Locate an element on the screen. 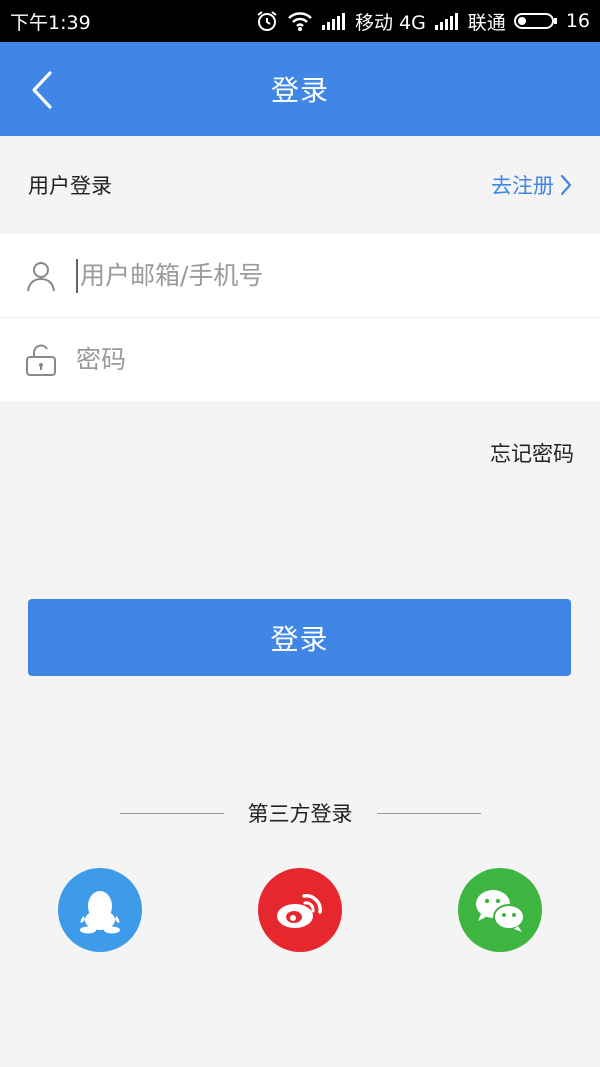 The height and width of the screenshot is (1067, 600). wechat-login-button is located at coordinates (500, 910).